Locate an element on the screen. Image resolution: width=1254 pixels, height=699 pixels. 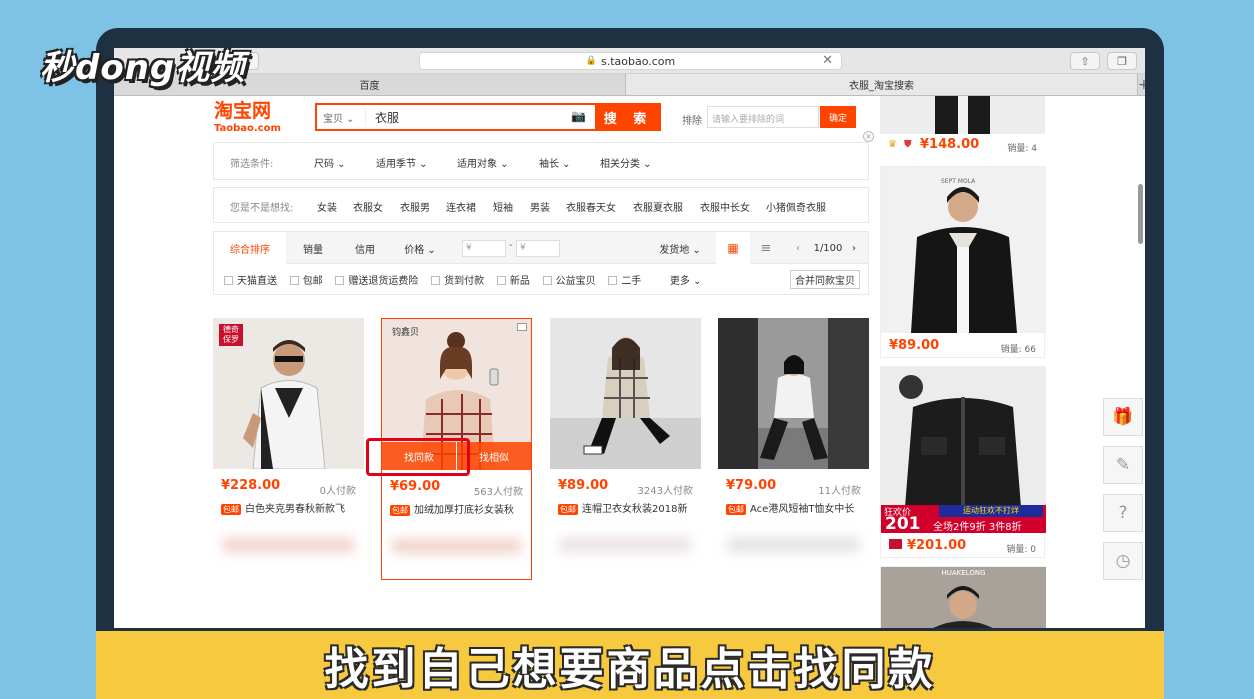
product-title: 包邮 连帽卫衣女秋装2018新 is located at coordinates (626, 507).